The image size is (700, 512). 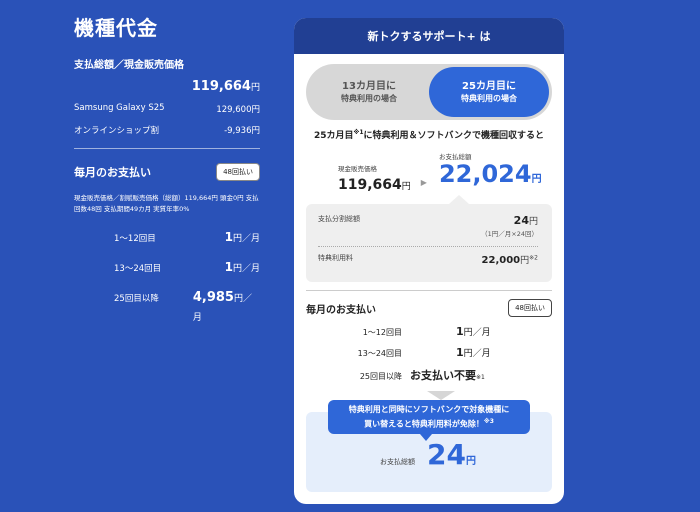 What do you see at coordinates (423, 182) in the screenshot?
I see `arrow-right-icon: ▶` at bounding box center [423, 182].